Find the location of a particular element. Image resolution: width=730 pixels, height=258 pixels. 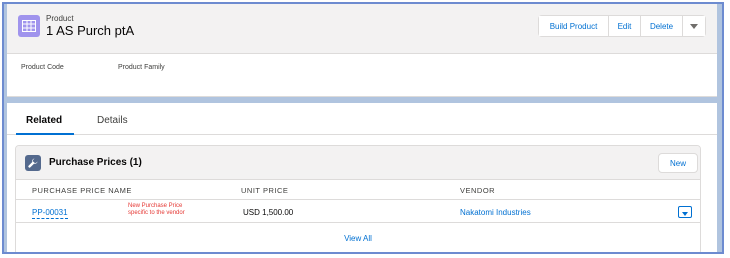

new-button: New is located at coordinates (678, 163).